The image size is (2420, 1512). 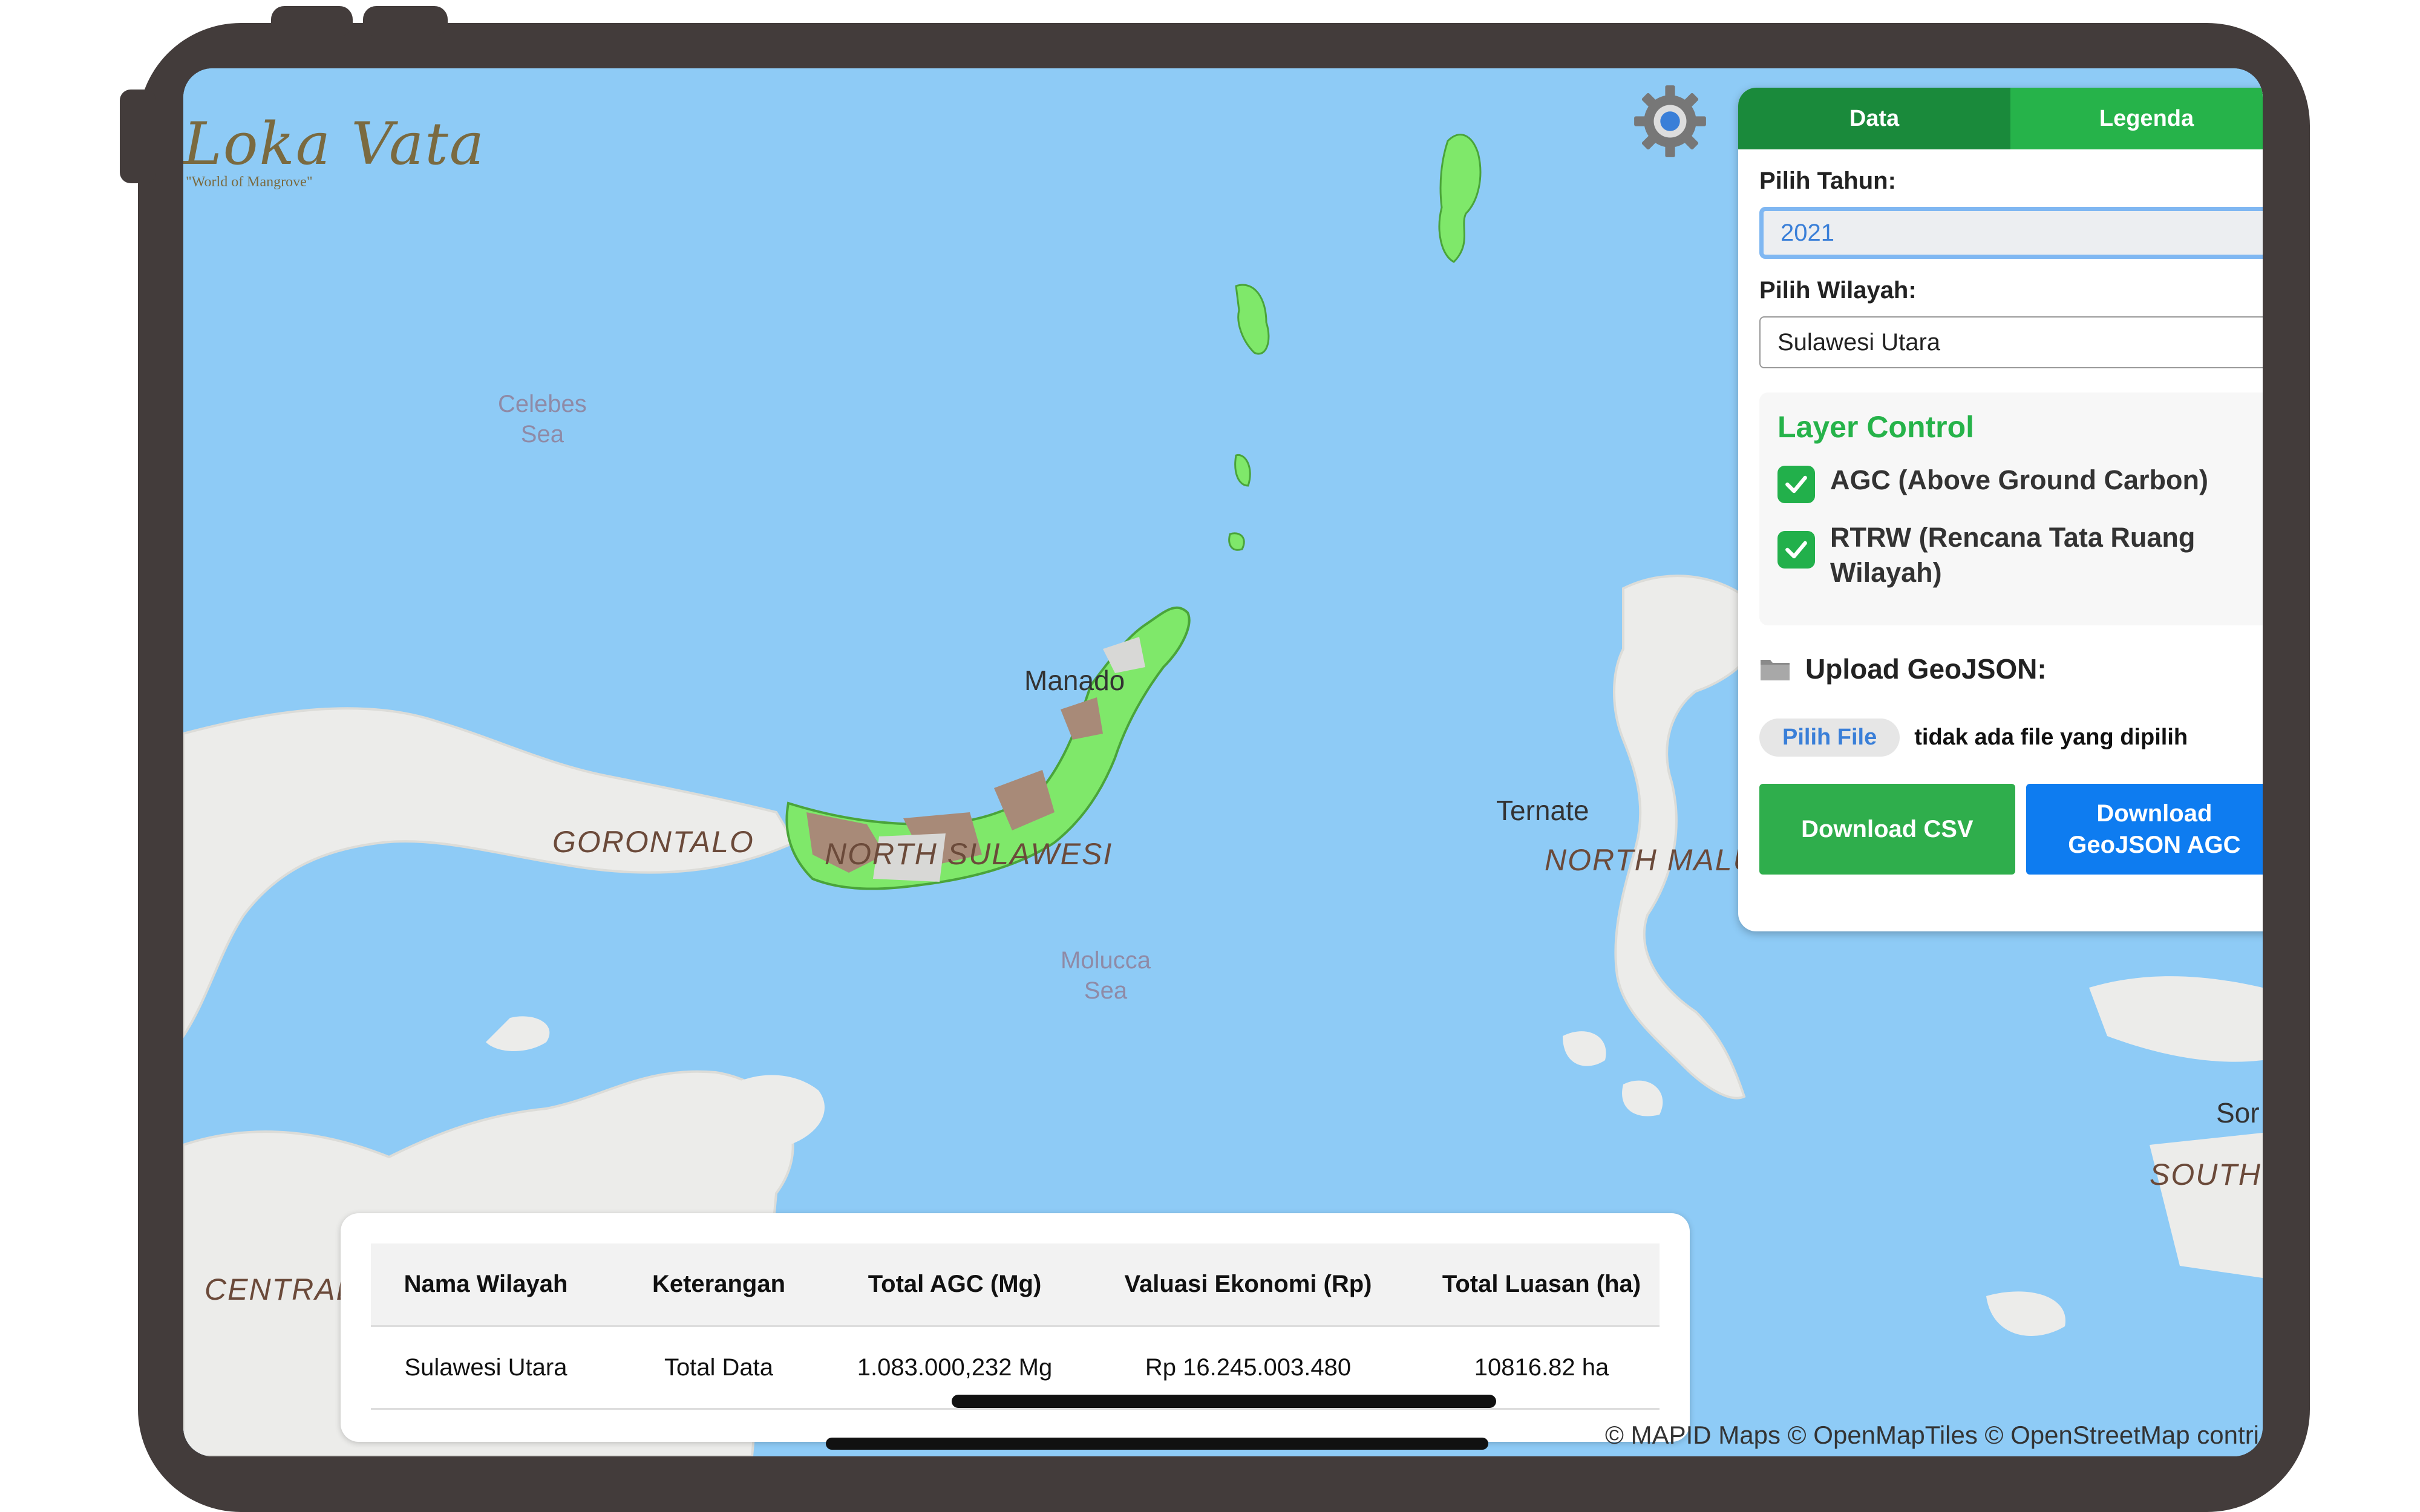 What do you see at coordinates (969, 854) in the screenshot?
I see `map-label-north-sulawesi: NORTH SULAWESI` at bounding box center [969, 854].